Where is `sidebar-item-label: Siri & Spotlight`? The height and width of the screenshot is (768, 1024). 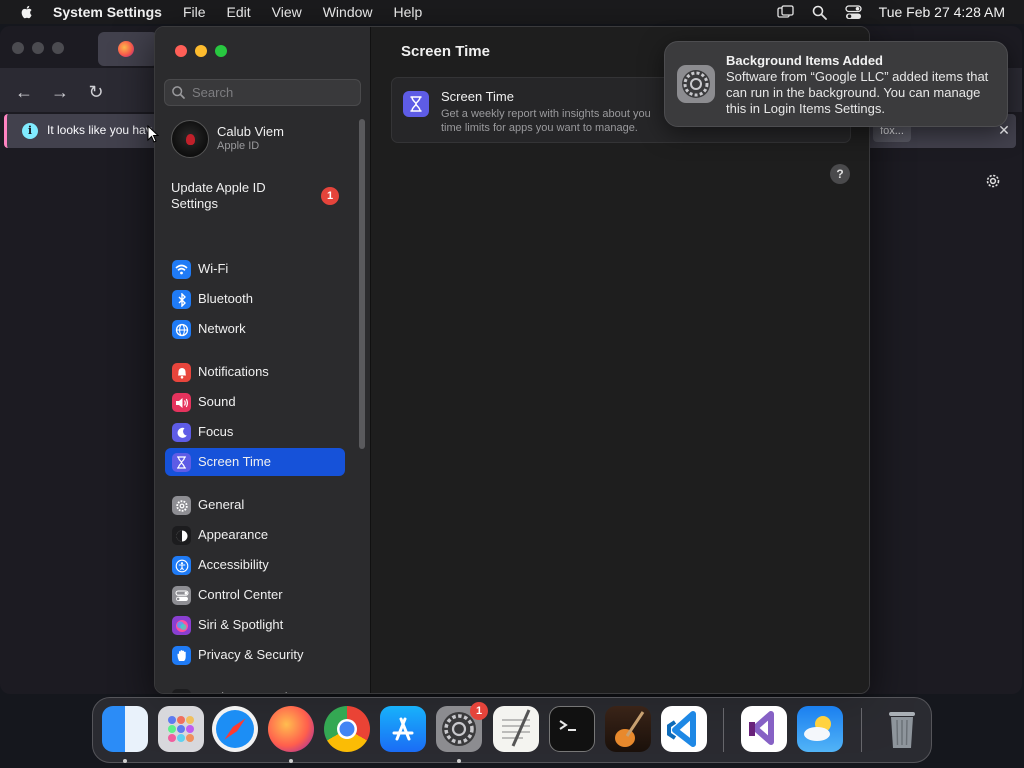 sidebar-item-label: Siri & Spotlight is located at coordinates (241, 624).